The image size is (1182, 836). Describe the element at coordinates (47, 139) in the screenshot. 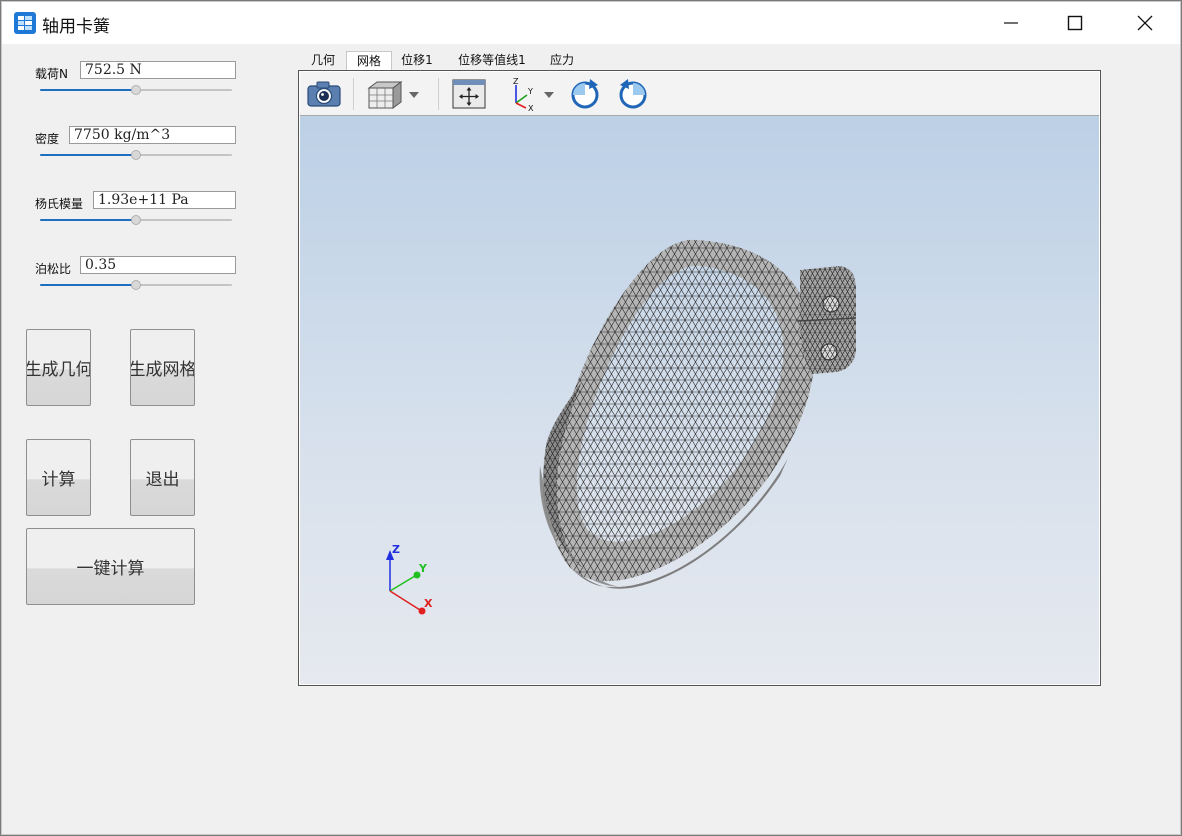

I see `density-label: 密度` at that location.